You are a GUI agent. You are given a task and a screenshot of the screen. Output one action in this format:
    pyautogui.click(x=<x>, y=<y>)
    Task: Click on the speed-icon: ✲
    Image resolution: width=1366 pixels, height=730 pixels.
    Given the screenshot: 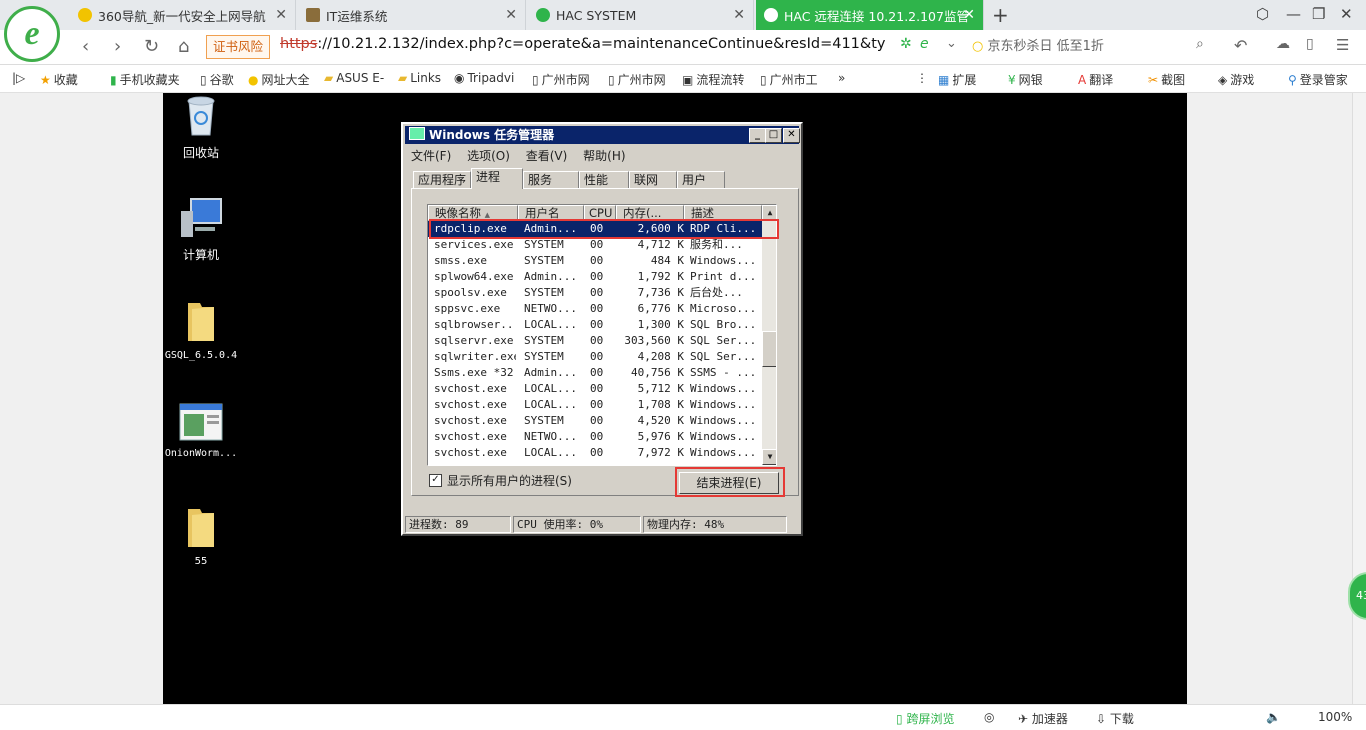 What is the action you would take?
    pyautogui.click(x=906, y=44)
    